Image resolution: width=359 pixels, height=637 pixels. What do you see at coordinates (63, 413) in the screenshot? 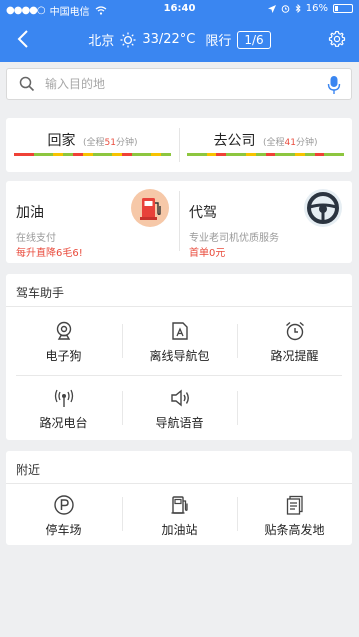
I see `assistant-item-radio: 路况电台` at bounding box center [63, 413].